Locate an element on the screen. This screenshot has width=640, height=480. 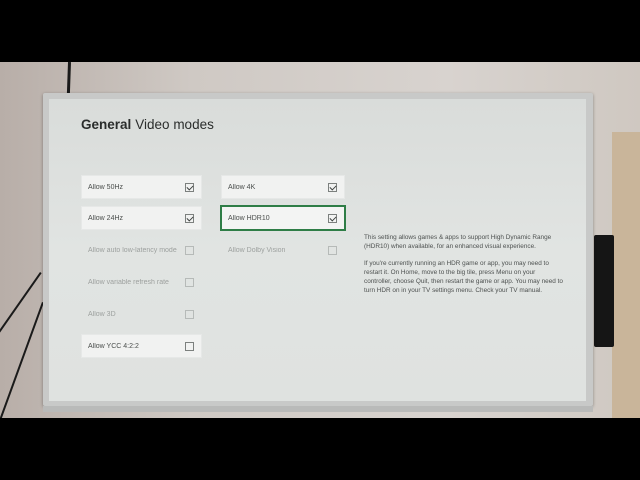
page-header: General Video modes is located at coordinates (147, 124).